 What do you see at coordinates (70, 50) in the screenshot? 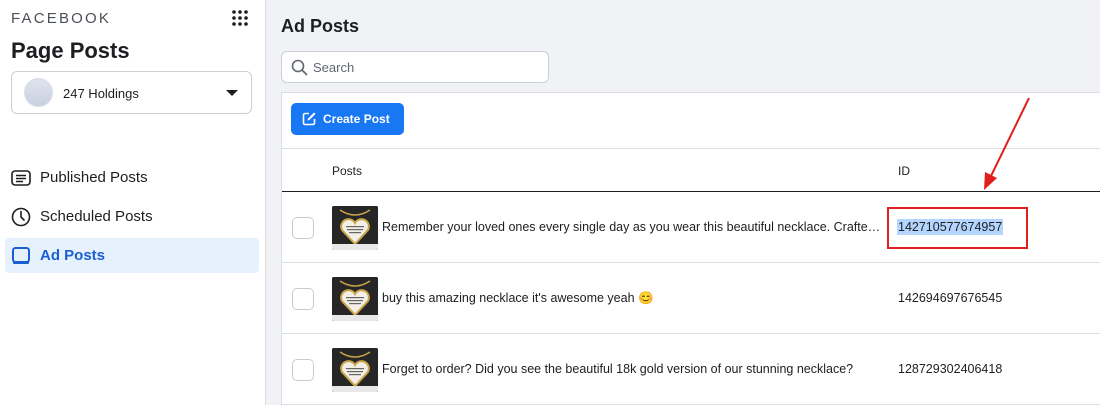
I see `page-title: Page Posts` at bounding box center [70, 50].